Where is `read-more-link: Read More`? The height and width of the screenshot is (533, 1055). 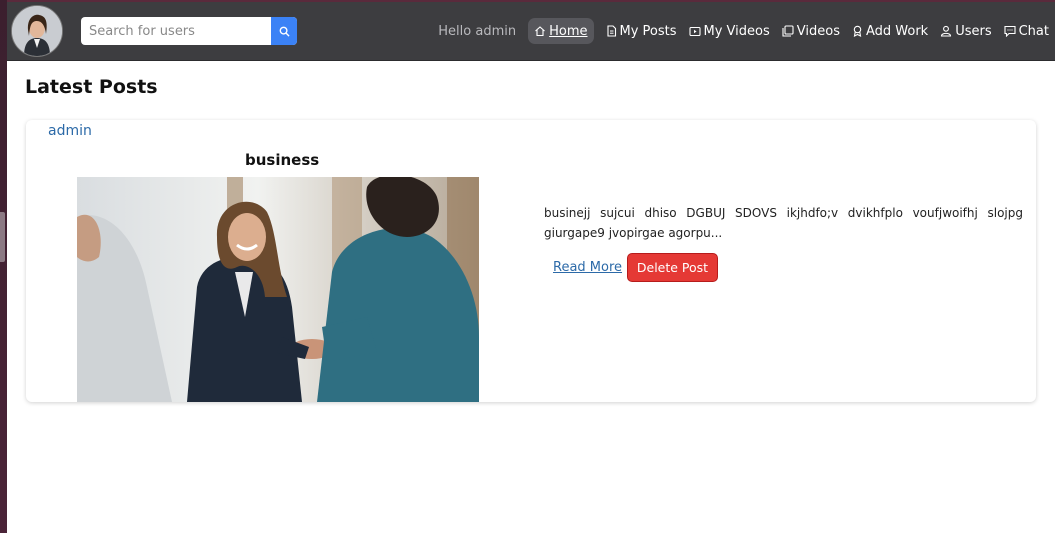 read-more-link: Read More is located at coordinates (587, 267).